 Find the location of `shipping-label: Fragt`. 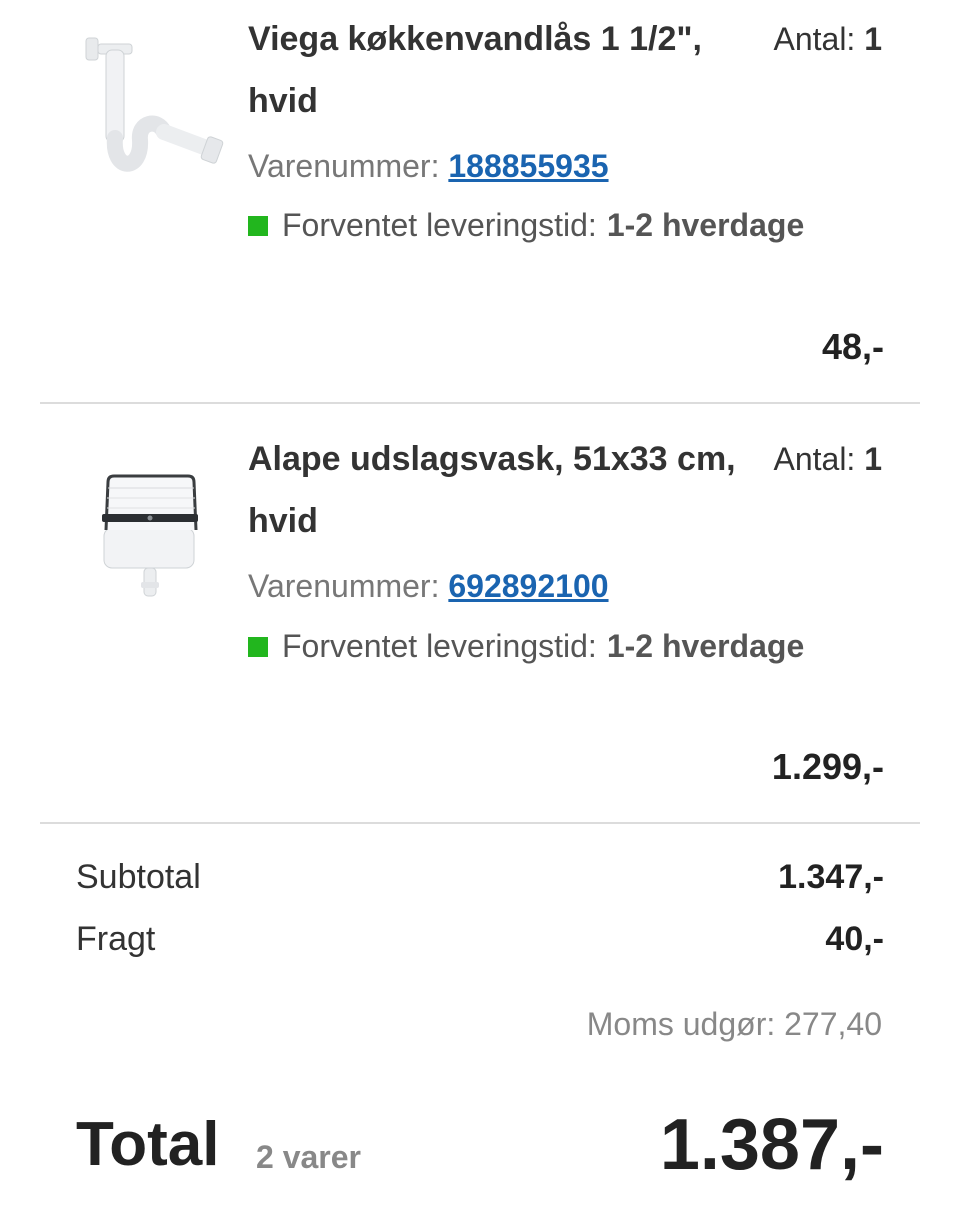

shipping-label: Fragt is located at coordinates (116, 939).